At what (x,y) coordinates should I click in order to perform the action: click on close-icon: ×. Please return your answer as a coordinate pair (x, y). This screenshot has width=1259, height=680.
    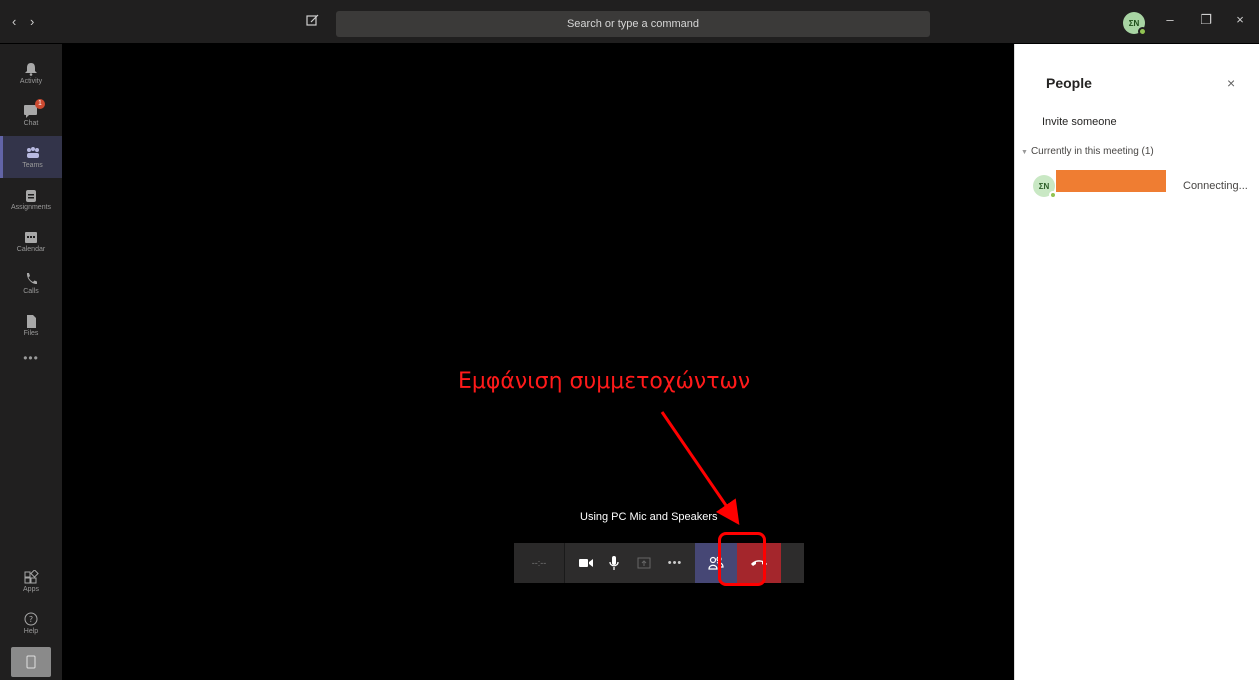
    Looking at the image, I should click on (1231, 83).